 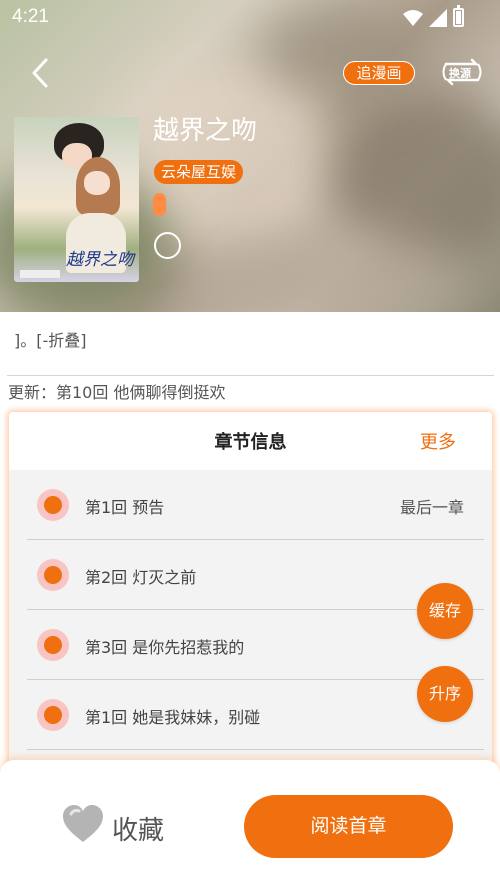 What do you see at coordinates (100, 260) in the screenshot?
I see `cover-title-logo: 越界之吻` at bounding box center [100, 260].